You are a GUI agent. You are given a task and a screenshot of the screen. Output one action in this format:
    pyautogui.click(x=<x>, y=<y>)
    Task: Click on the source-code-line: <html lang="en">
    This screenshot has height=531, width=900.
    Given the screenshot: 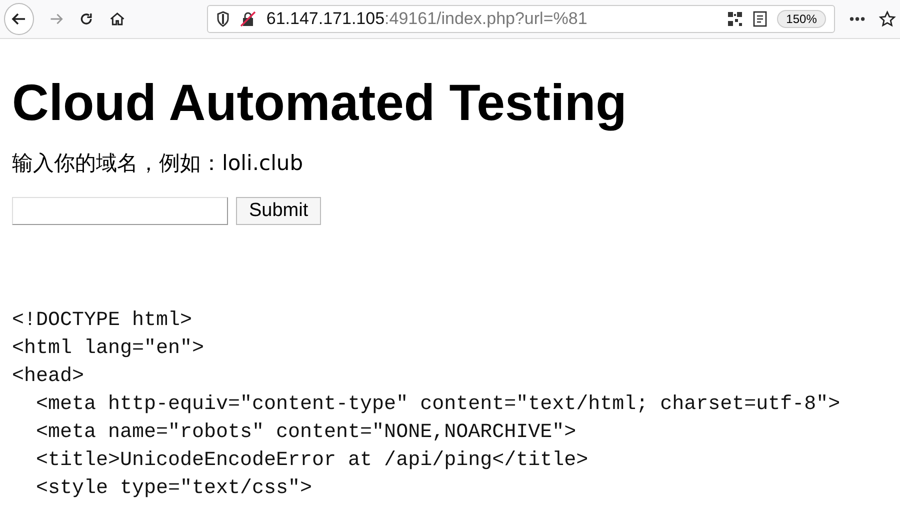 What is the action you would take?
    pyautogui.click(x=109, y=349)
    